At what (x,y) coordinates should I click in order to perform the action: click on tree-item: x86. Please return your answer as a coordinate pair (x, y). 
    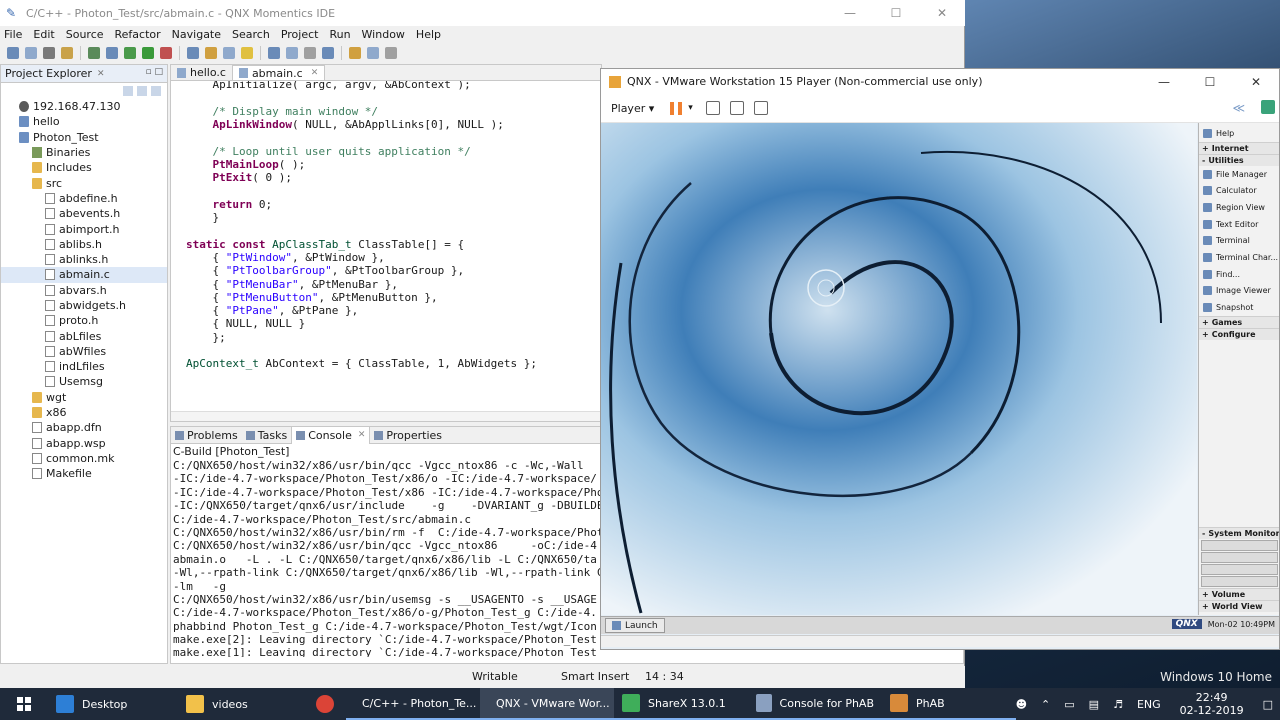
    Looking at the image, I should click on (84, 412).